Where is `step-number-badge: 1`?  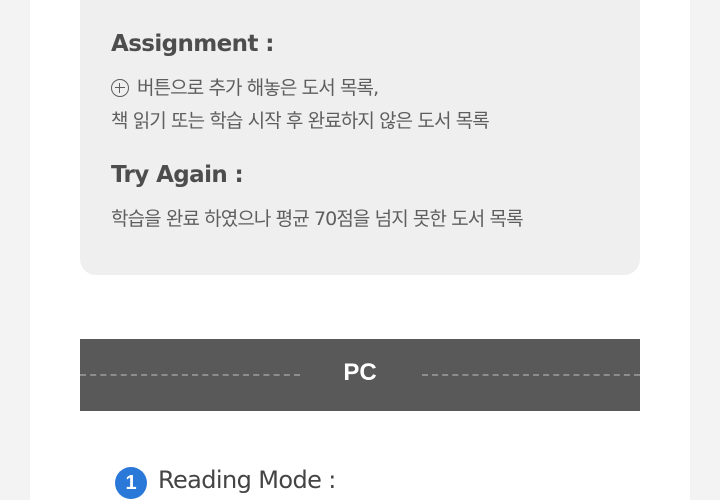 step-number-badge: 1 is located at coordinates (131, 483).